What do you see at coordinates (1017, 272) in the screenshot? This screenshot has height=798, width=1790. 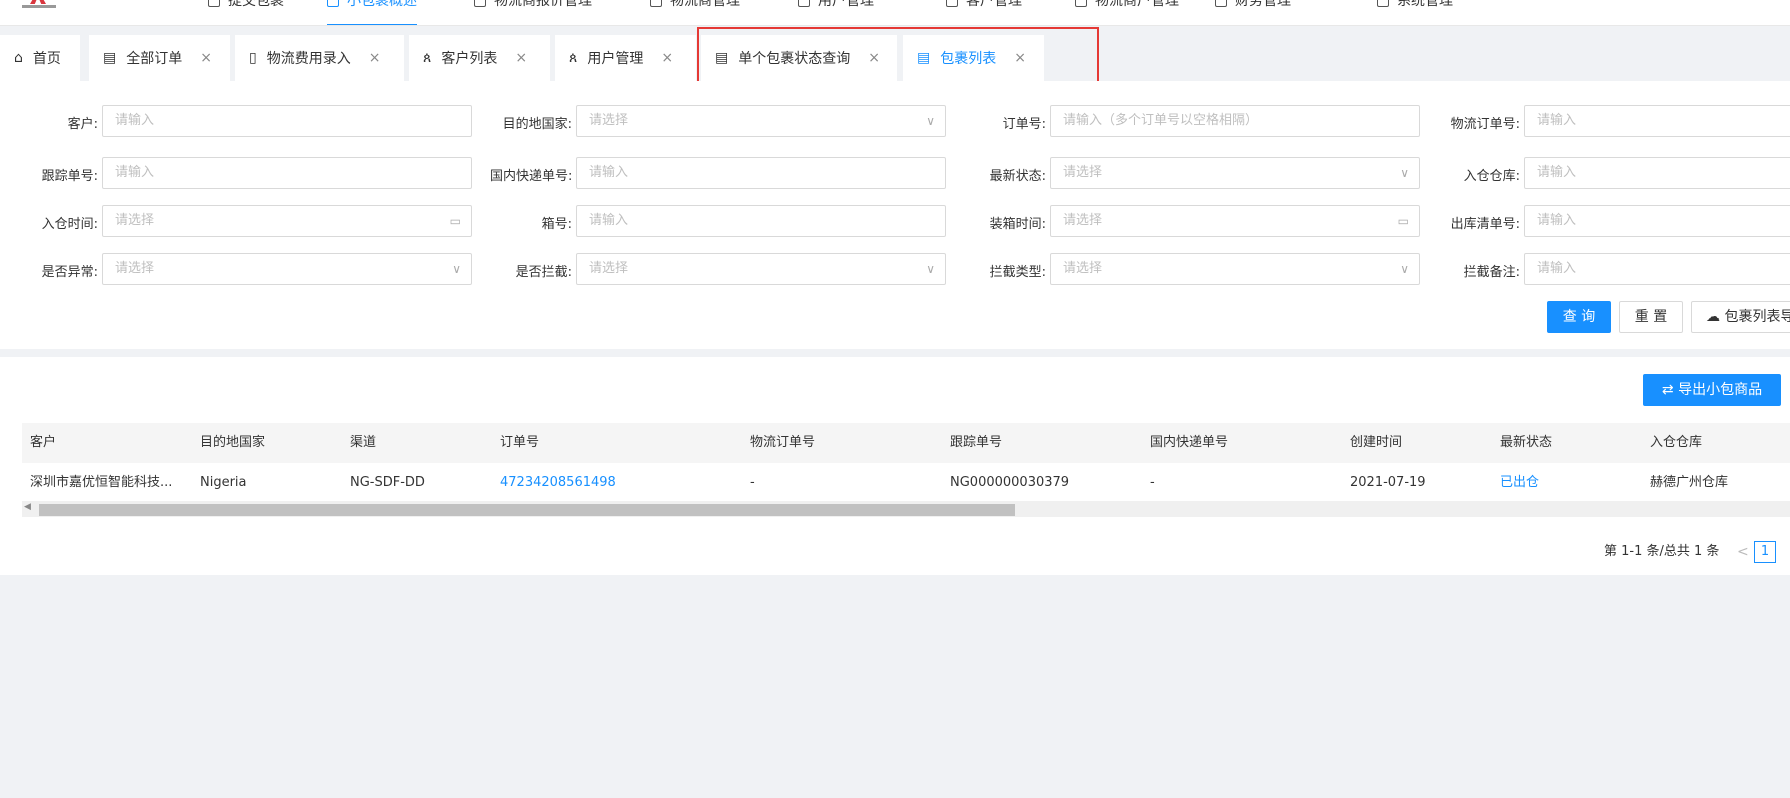 I see `intercept-type-label: 拦截类型:` at bounding box center [1017, 272].